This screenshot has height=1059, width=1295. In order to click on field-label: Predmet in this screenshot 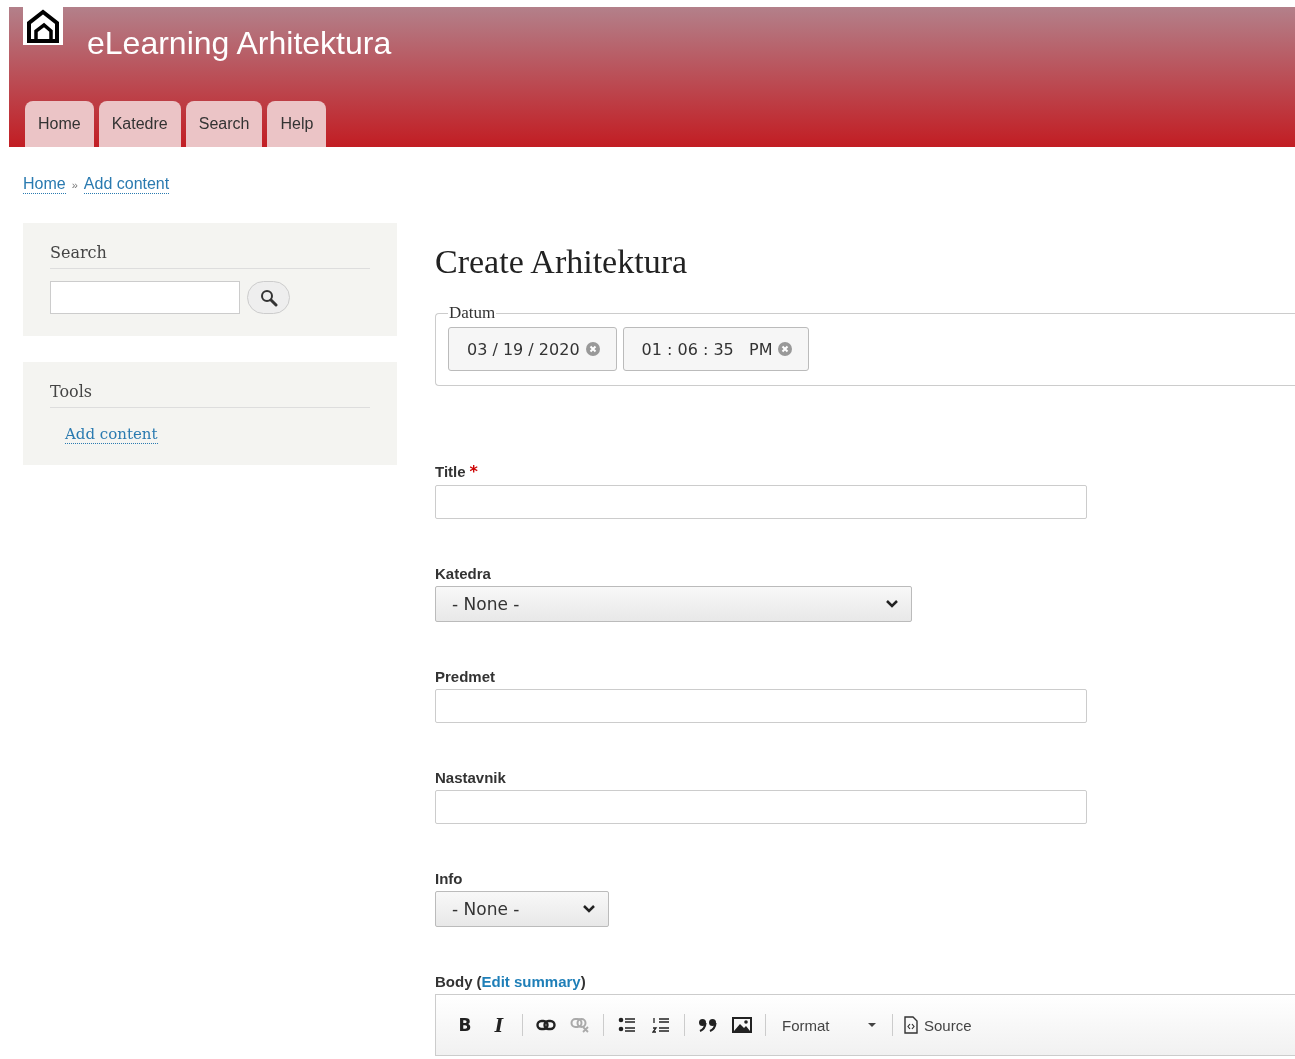, I will do `click(465, 676)`.